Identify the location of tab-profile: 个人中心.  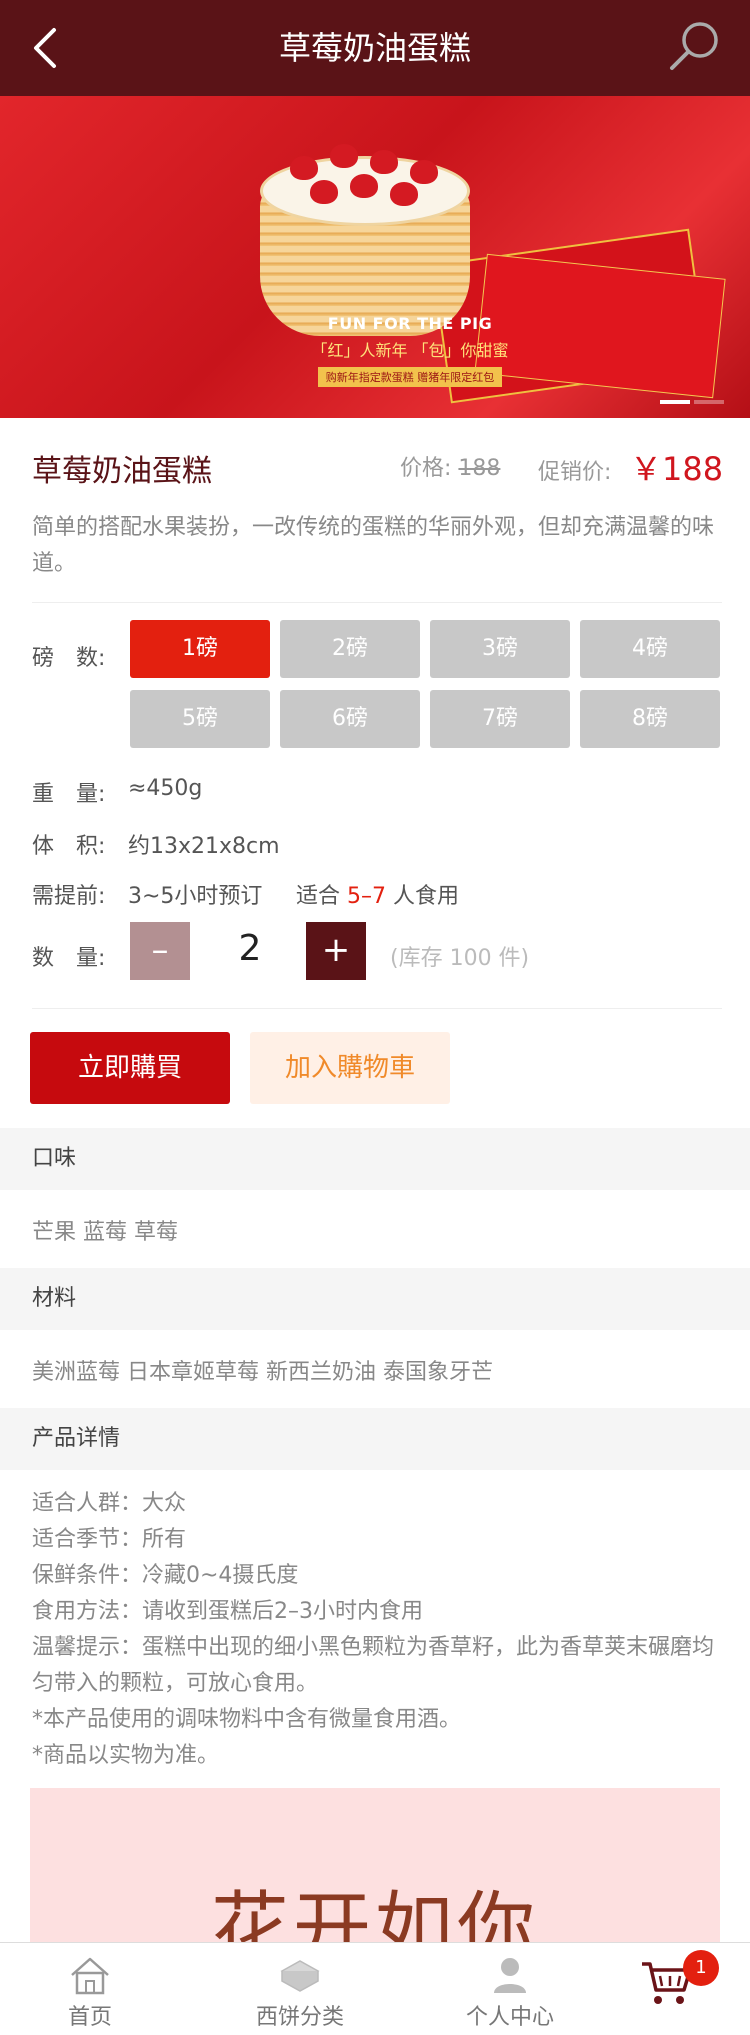
(510, 1989).